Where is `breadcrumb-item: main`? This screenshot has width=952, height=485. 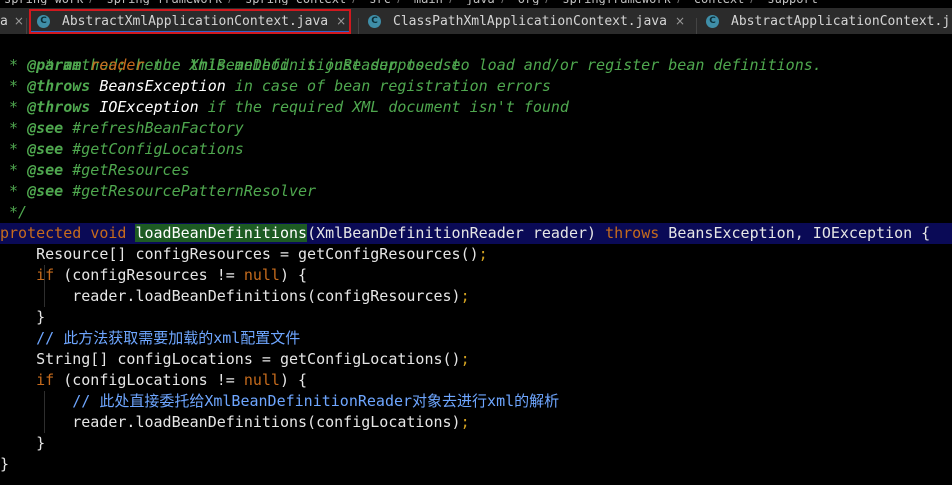
breadcrumb-item: main is located at coordinates (428, 2).